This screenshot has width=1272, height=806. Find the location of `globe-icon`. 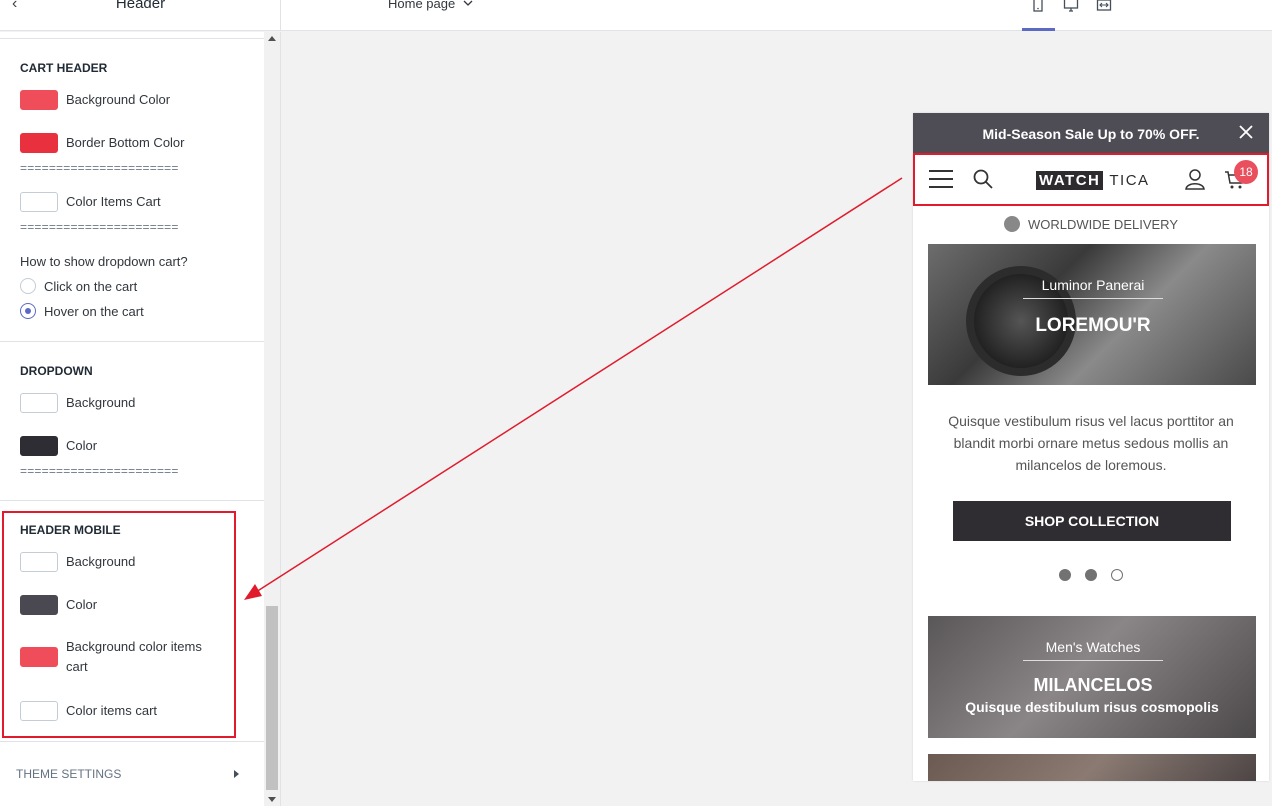

globe-icon is located at coordinates (1011, 224).